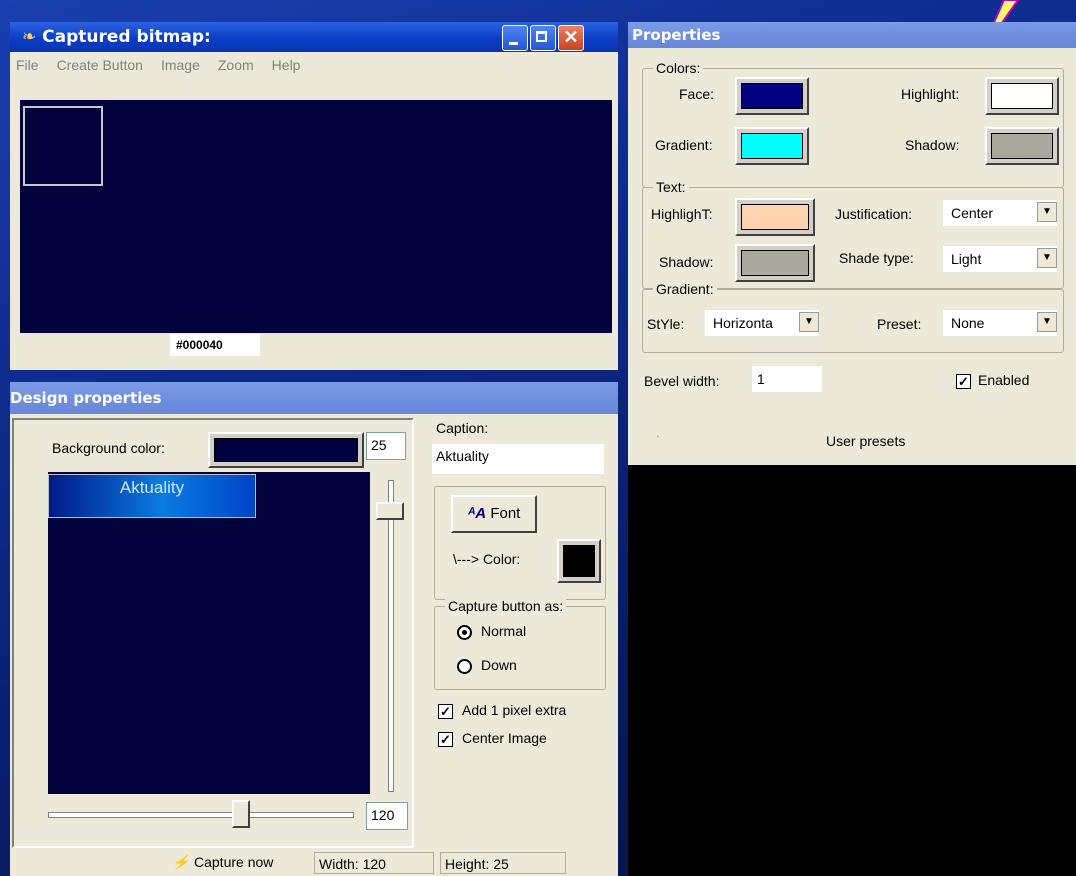  What do you see at coordinates (27, 65) in the screenshot?
I see `menu-file: File` at bounding box center [27, 65].